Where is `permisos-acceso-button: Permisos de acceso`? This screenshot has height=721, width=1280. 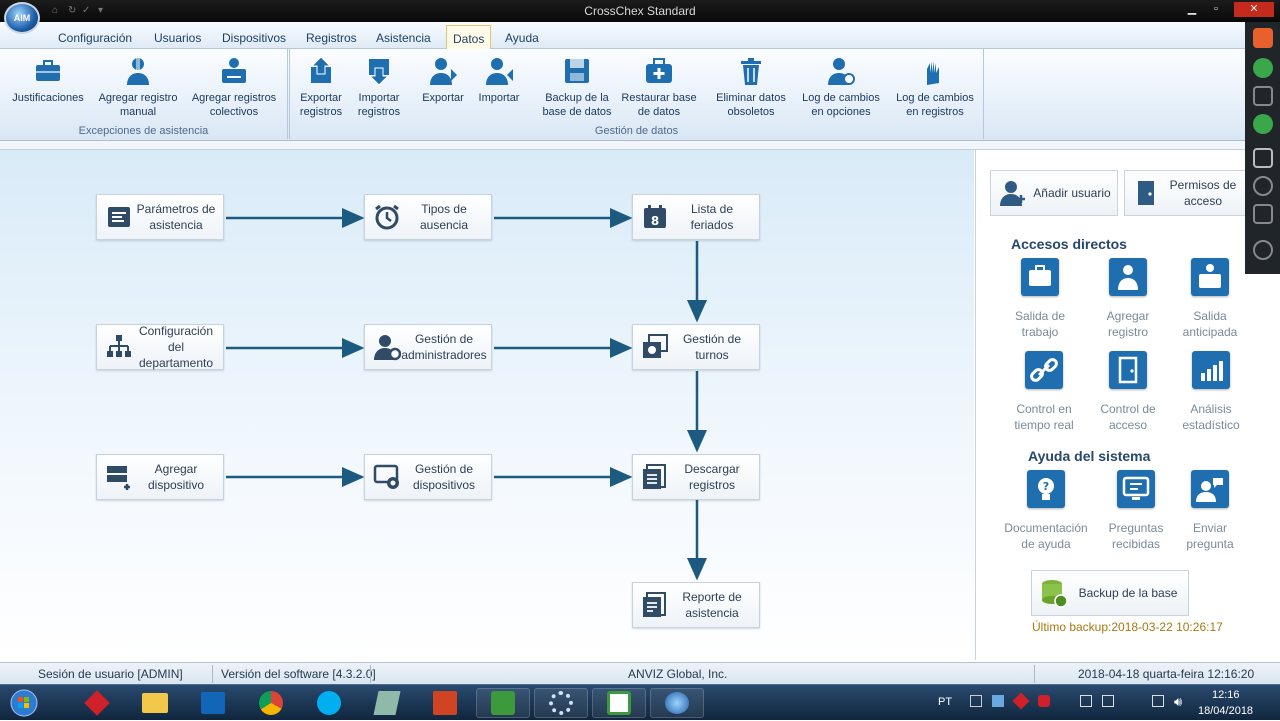 permisos-acceso-button: Permisos de acceso is located at coordinates (1185, 193).